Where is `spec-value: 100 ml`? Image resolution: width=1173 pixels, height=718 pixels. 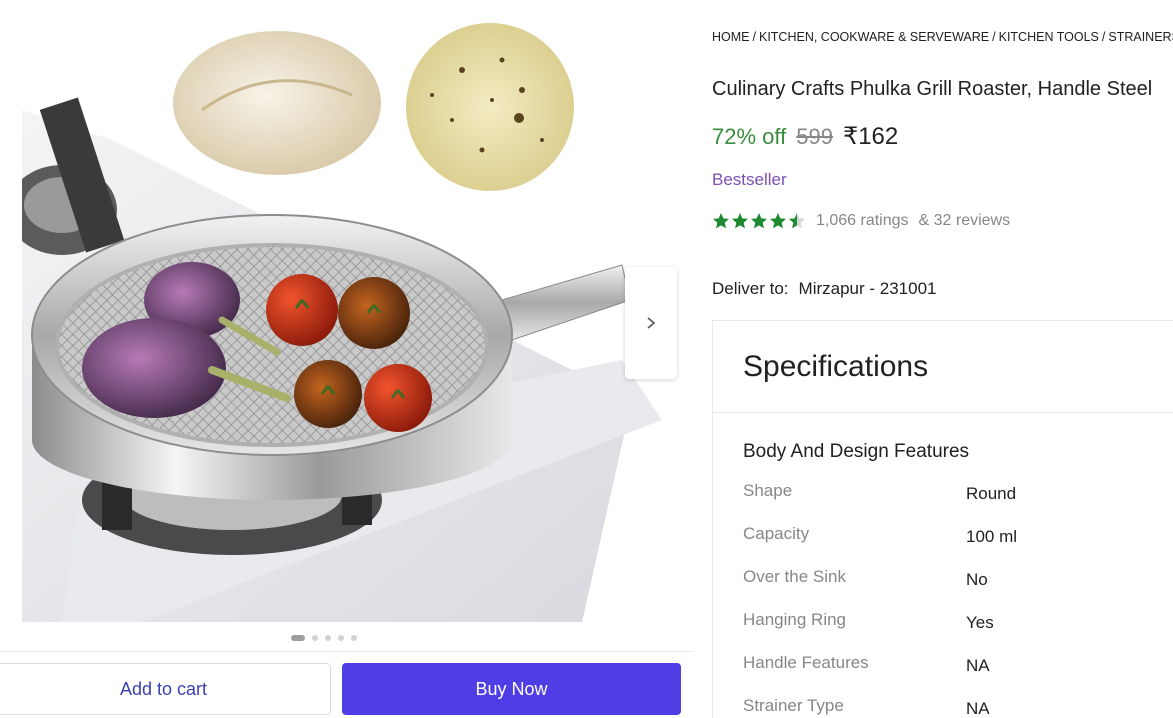 spec-value: 100 ml is located at coordinates (992, 536).